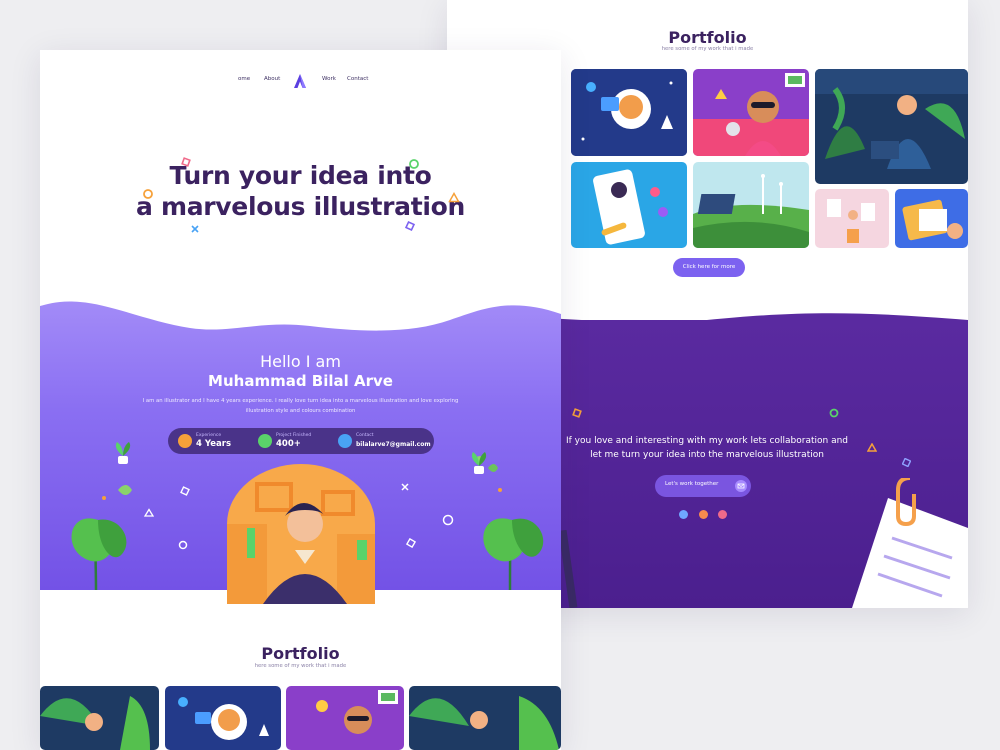 The height and width of the screenshot is (750, 1000). I want to click on stat-value: bilalarve7@gmail.com, so click(393, 444).